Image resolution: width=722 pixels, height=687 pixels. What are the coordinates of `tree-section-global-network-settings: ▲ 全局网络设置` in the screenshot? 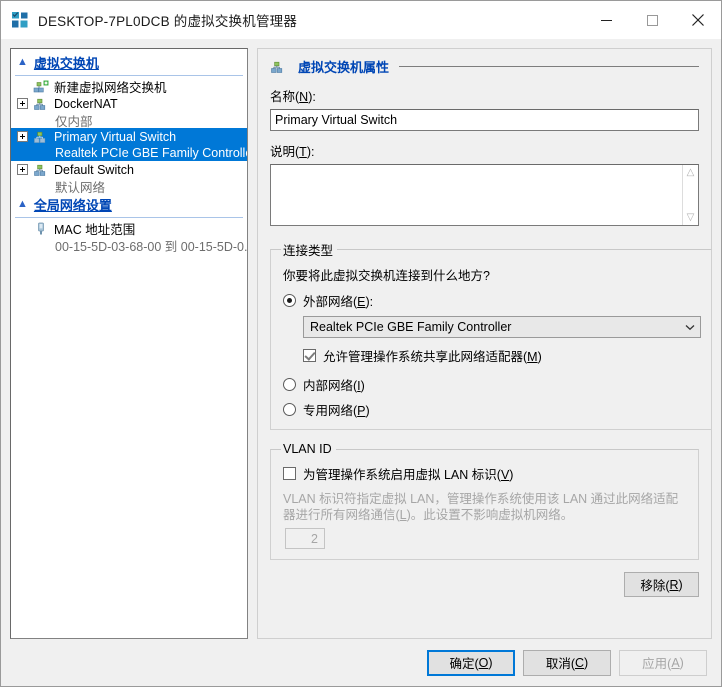 It's located at (129, 205).